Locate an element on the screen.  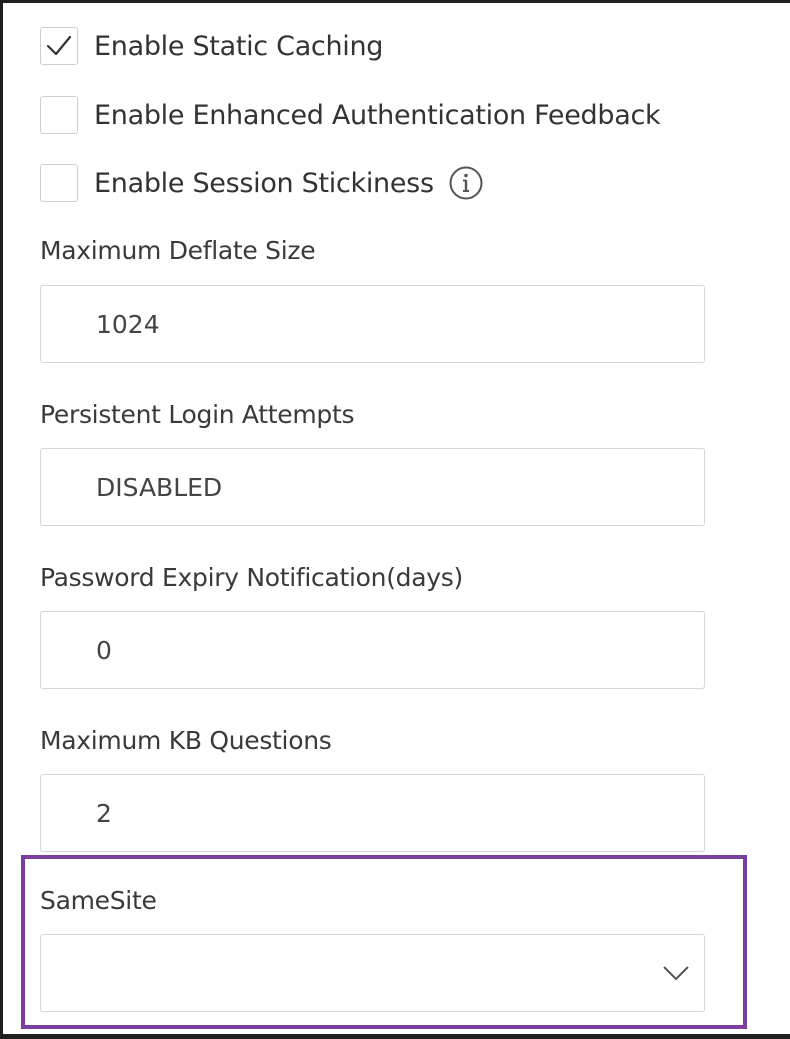
max-deflate-size-input is located at coordinates (372, 324).